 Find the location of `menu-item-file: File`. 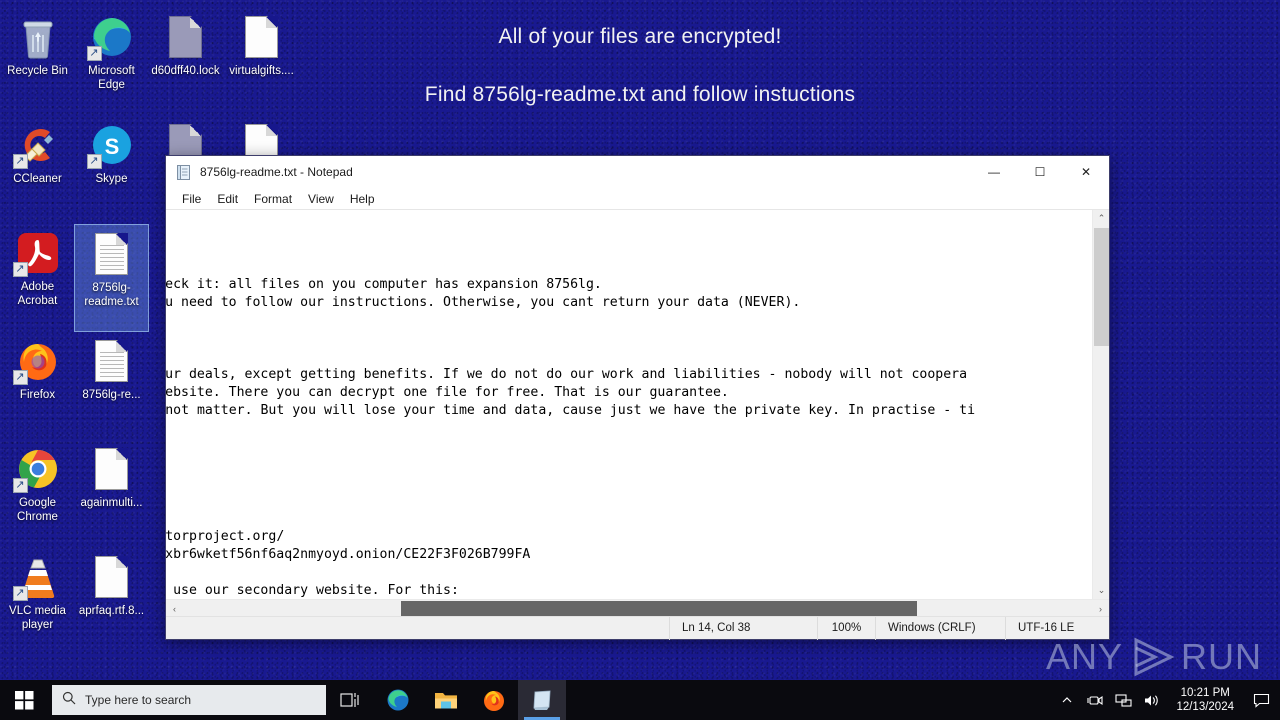

menu-item-file: File is located at coordinates (191, 199).